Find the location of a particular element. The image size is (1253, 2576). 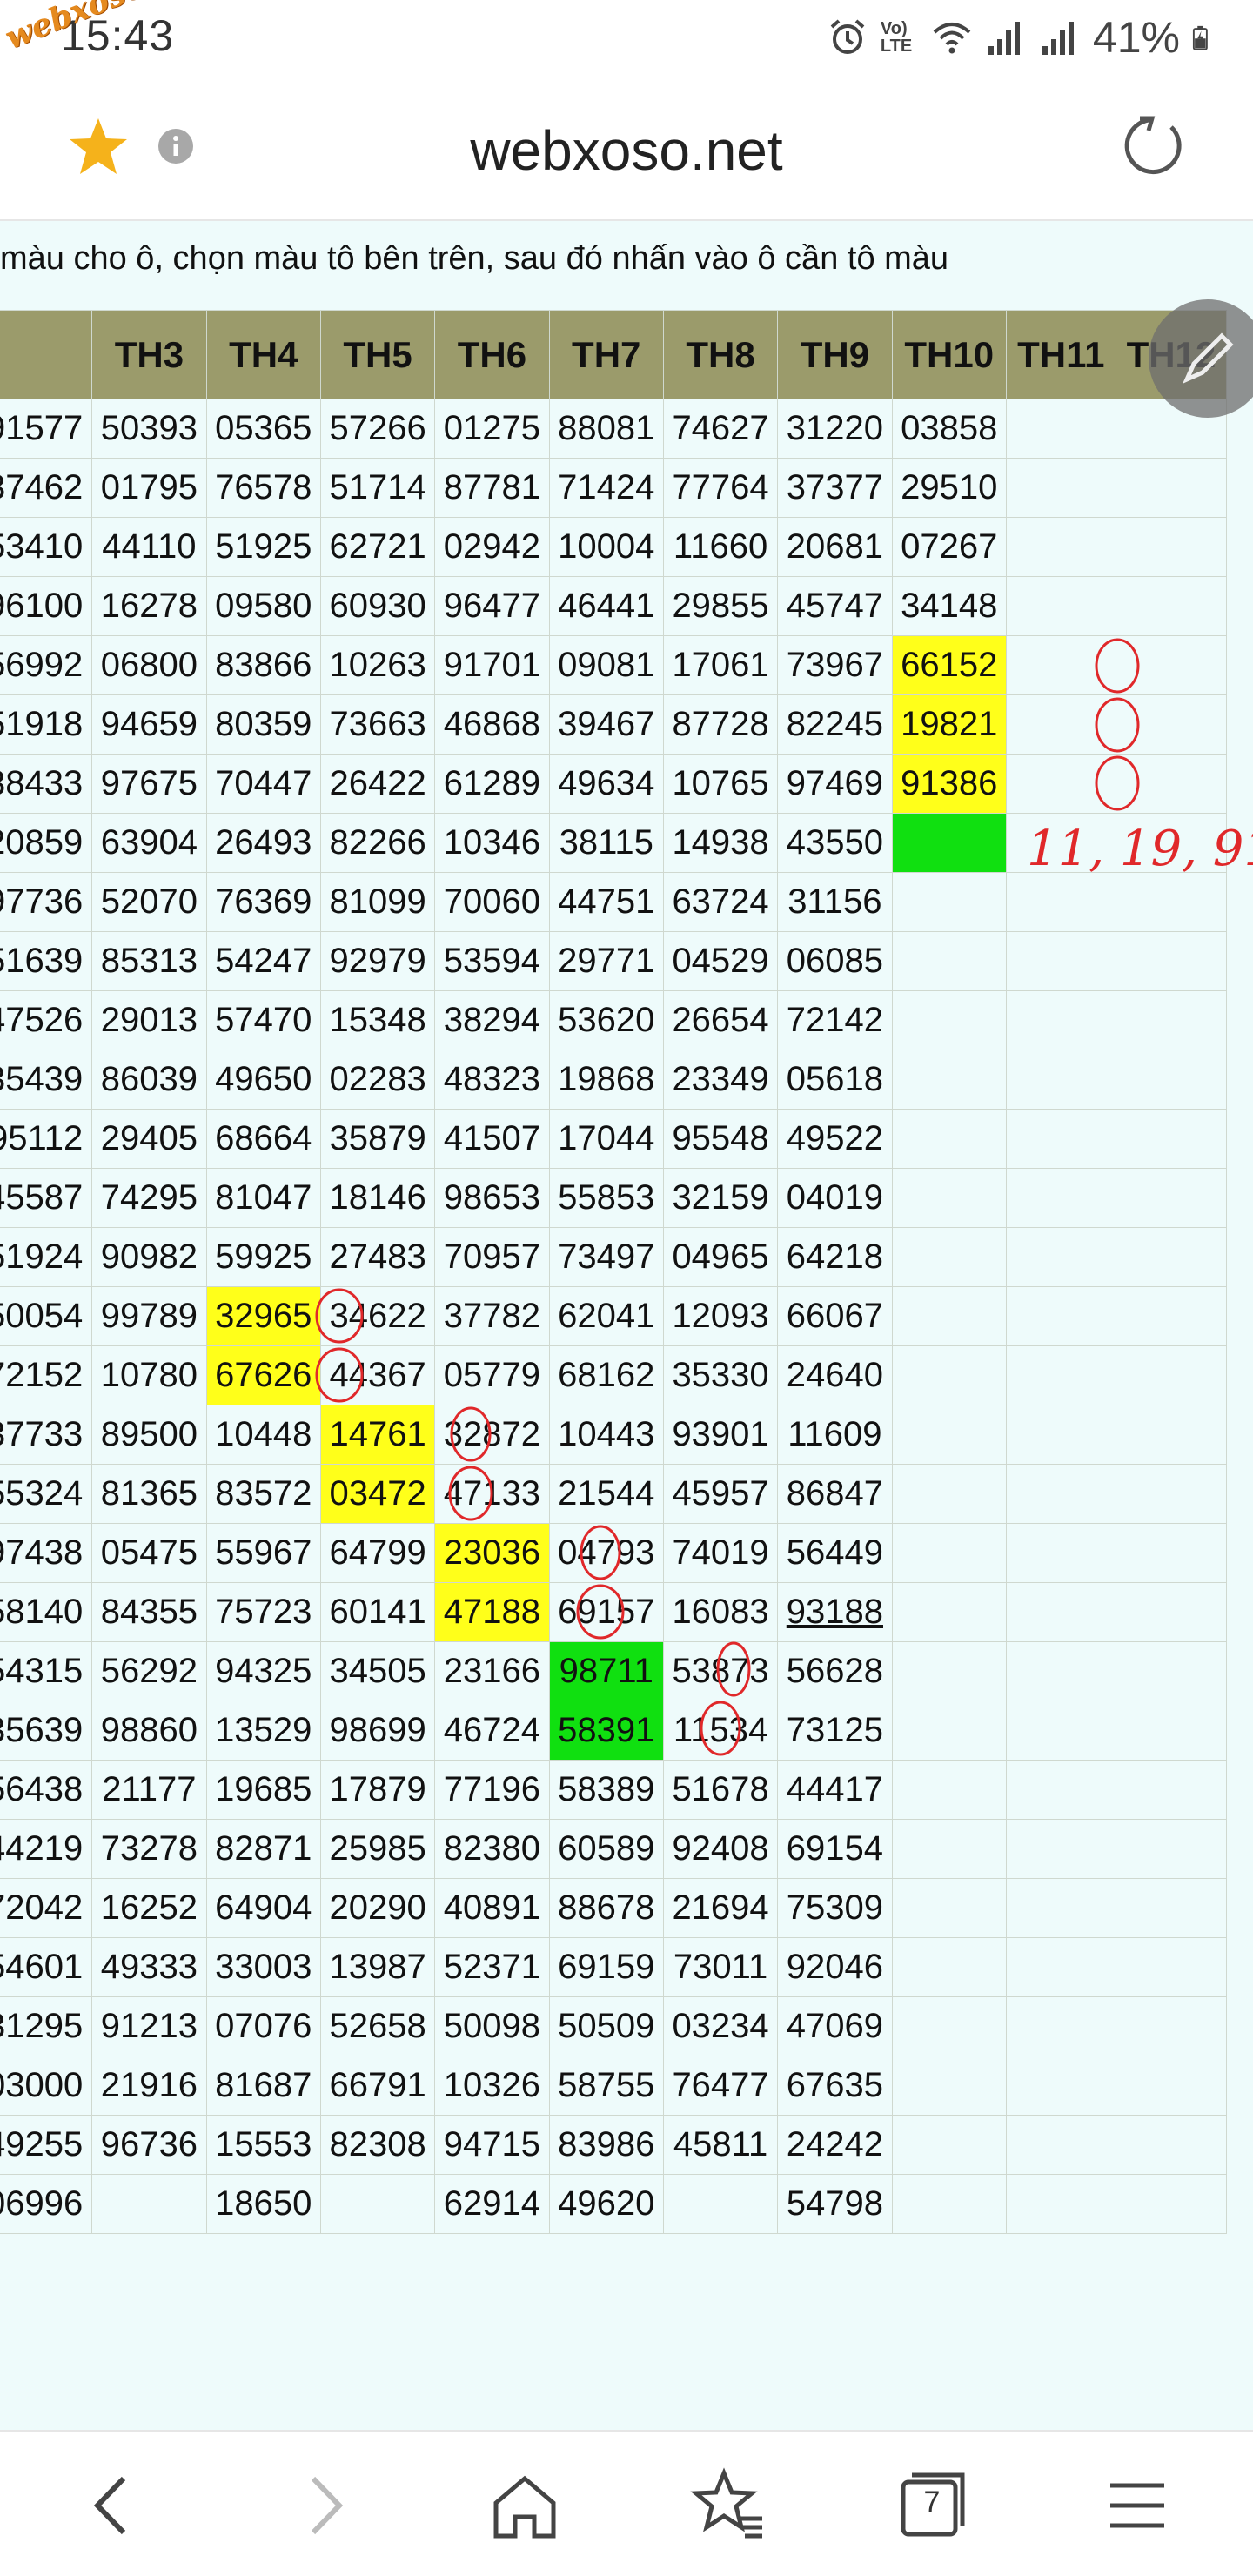

table-cell: 82245 is located at coordinates (835, 724).